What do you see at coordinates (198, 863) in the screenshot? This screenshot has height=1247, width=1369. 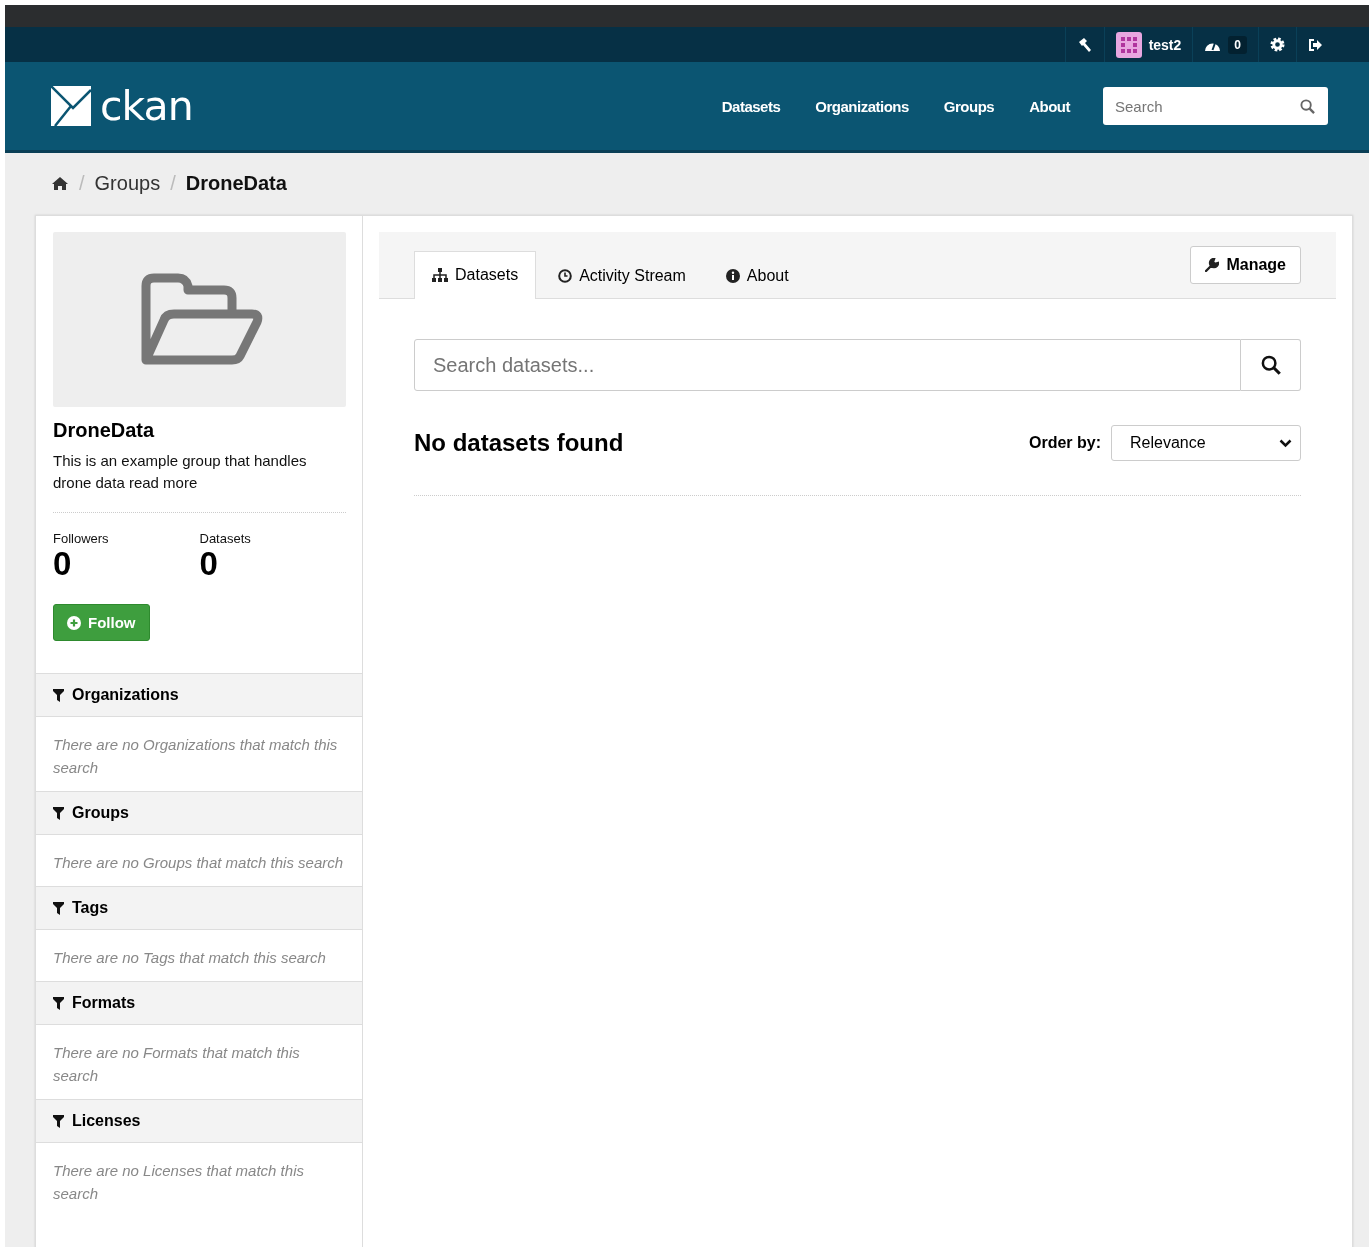 I see `facet-empty-text: There are no Groups that match this search` at bounding box center [198, 863].